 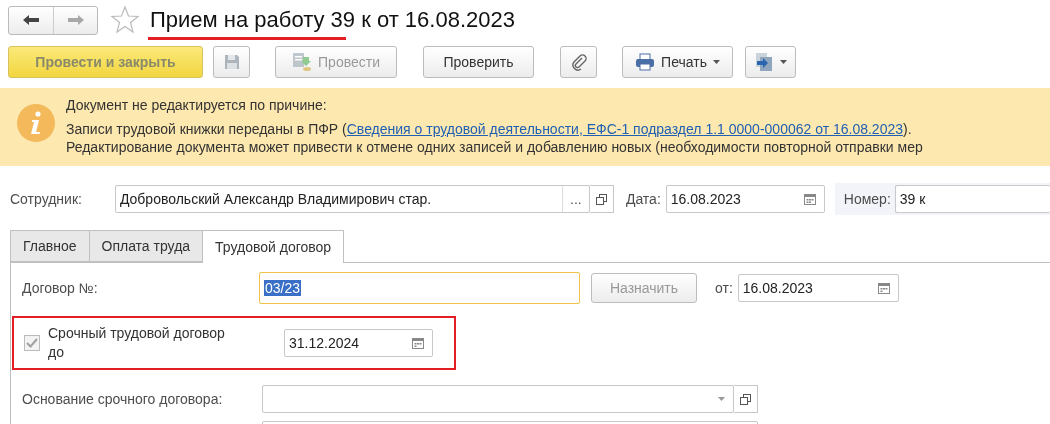 I want to click on number-field: 39 к, so click(x=972, y=199).